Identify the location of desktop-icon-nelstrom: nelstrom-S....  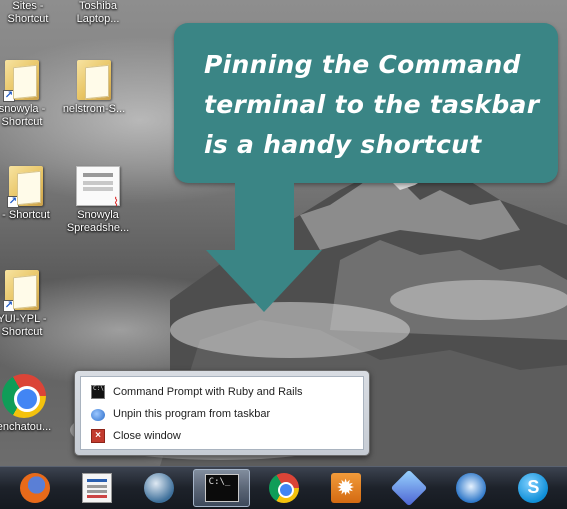
(94, 88).